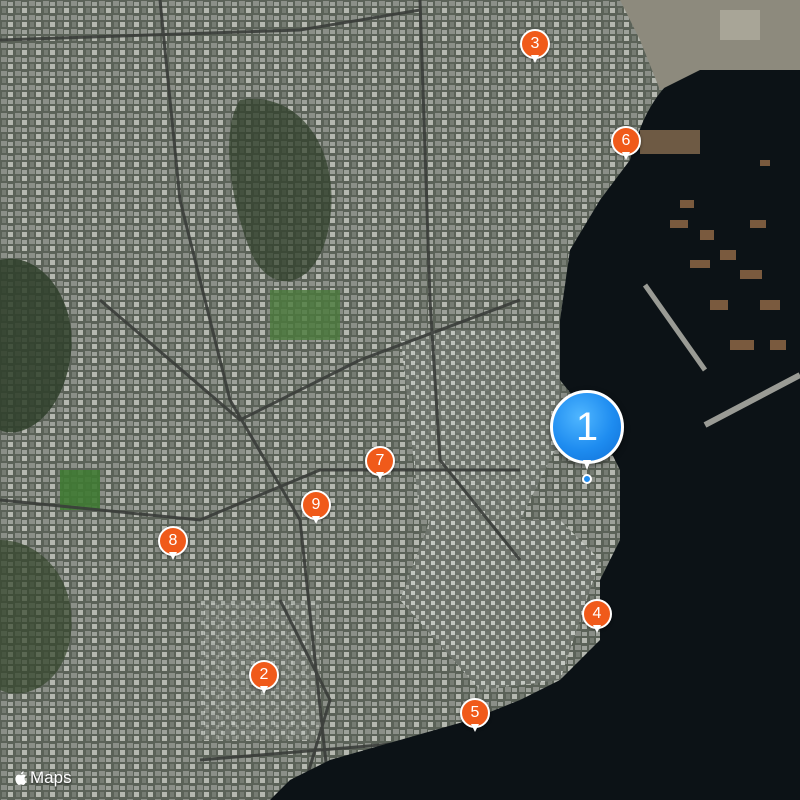 The image size is (800, 800). What do you see at coordinates (51, 777) in the screenshot?
I see `maps-brand-label: Maps` at bounding box center [51, 777].